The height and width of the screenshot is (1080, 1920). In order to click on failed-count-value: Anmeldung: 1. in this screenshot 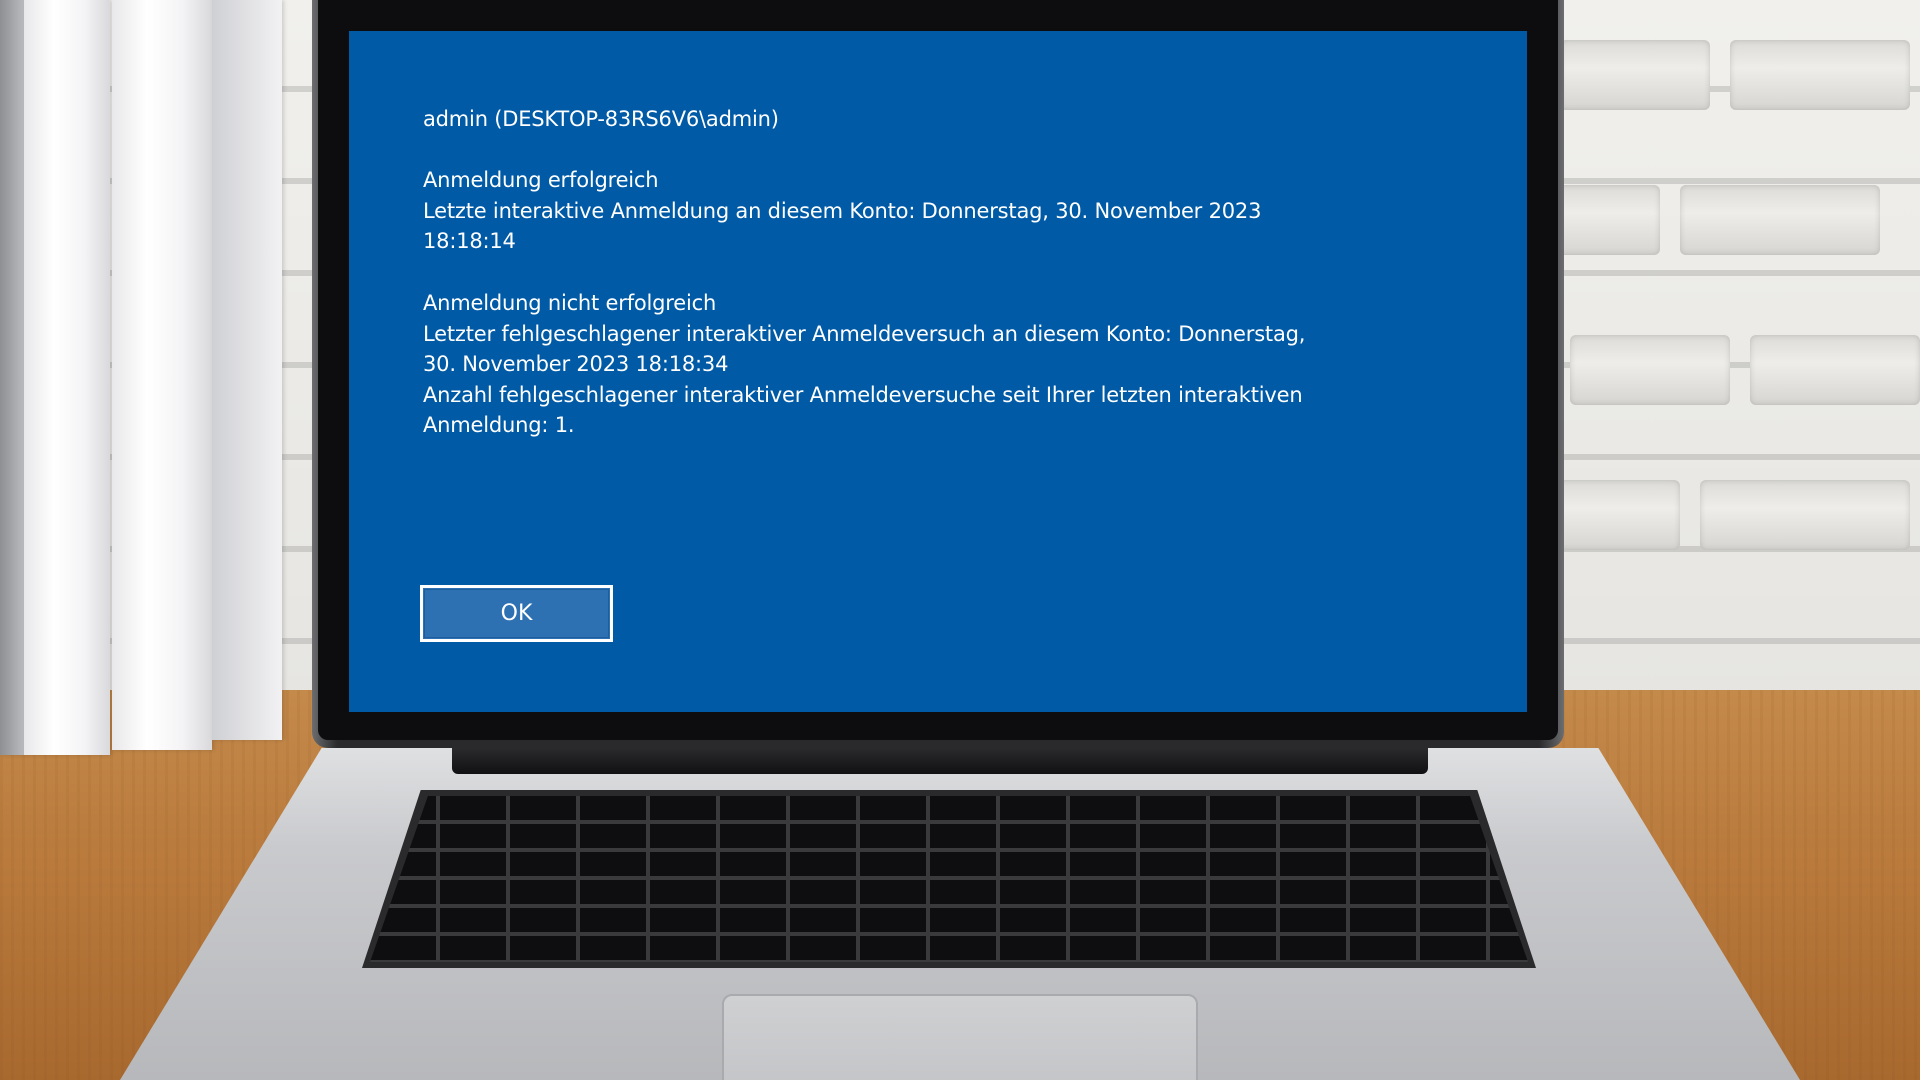, I will do `click(499, 425)`.